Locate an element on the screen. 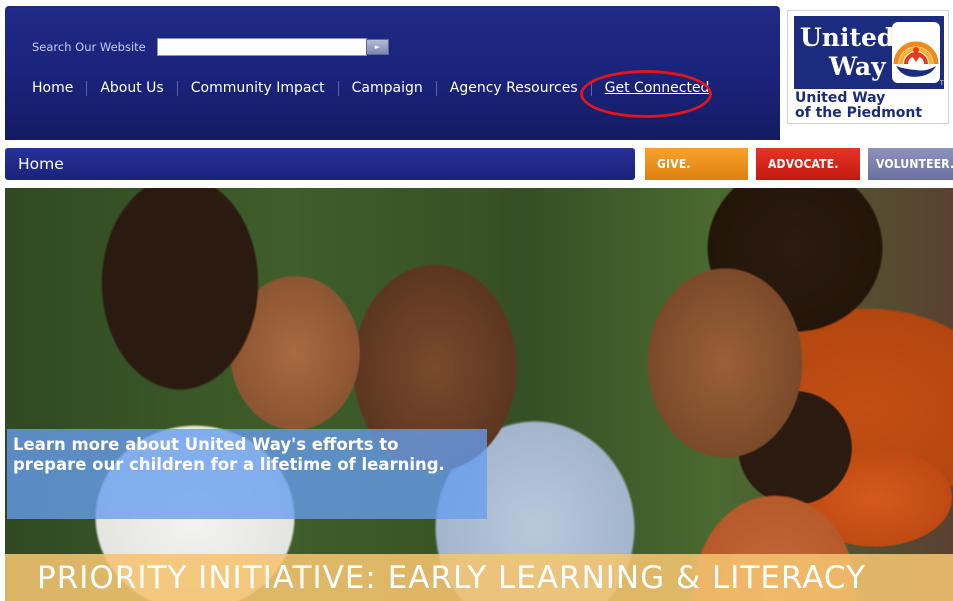  logo-subtitle: United Way of the Piedmont is located at coordinates (858, 106).